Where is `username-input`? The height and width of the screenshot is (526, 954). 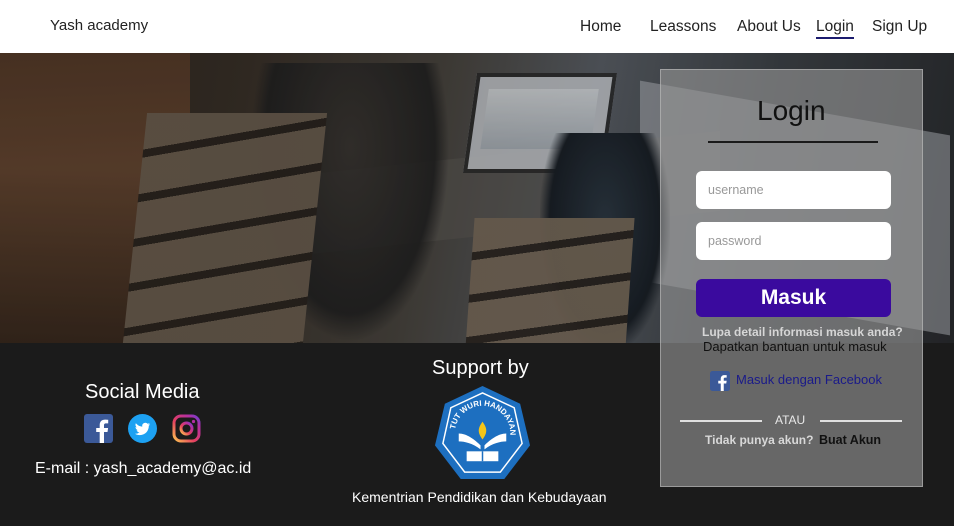
username-input is located at coordinates (793, 190).